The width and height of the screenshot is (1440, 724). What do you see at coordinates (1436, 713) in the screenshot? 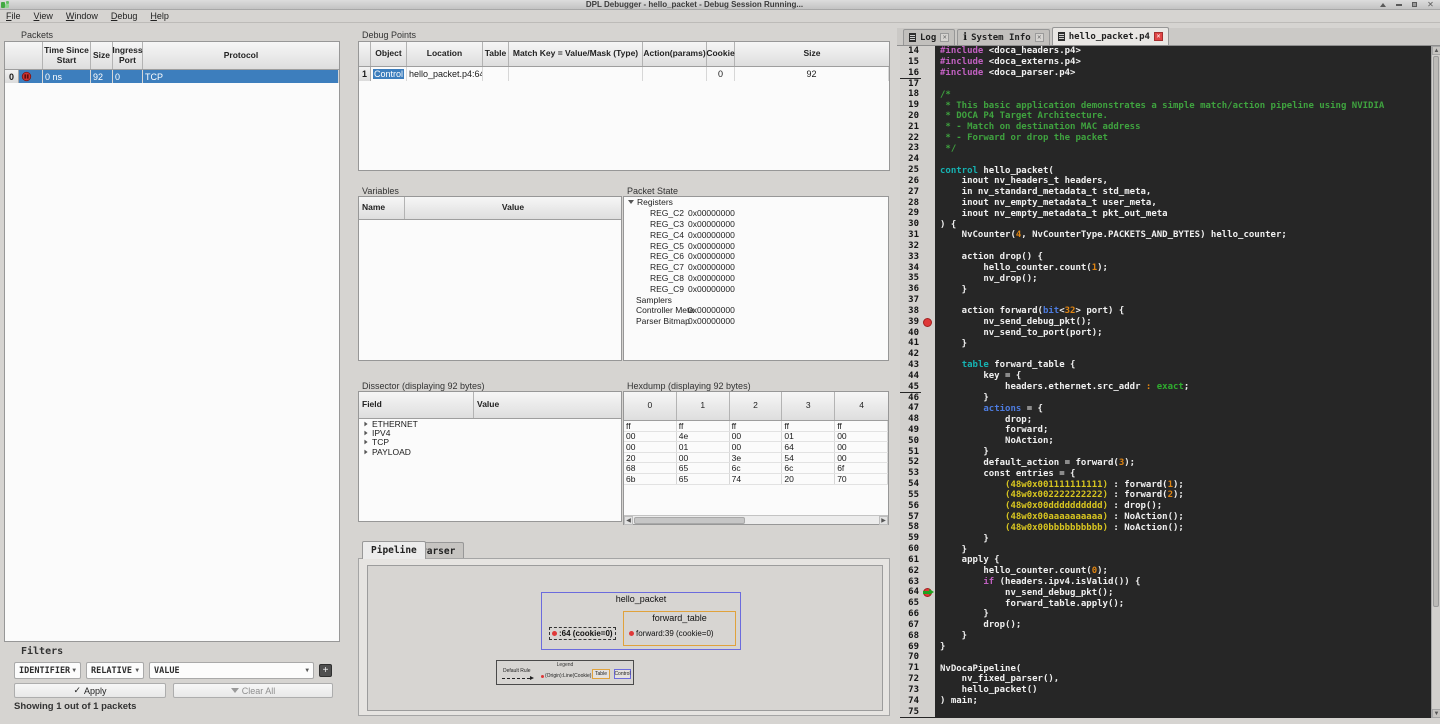
I see `scroll-down-icon: ▼` at bounding box center [1436, 713].